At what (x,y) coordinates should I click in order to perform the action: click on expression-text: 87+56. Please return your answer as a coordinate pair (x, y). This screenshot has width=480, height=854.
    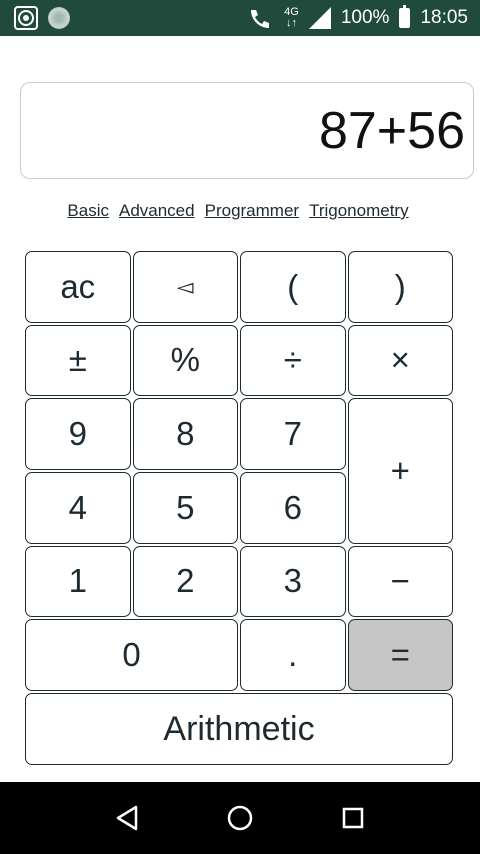
    Looking at the image, I should click on (391, 130).